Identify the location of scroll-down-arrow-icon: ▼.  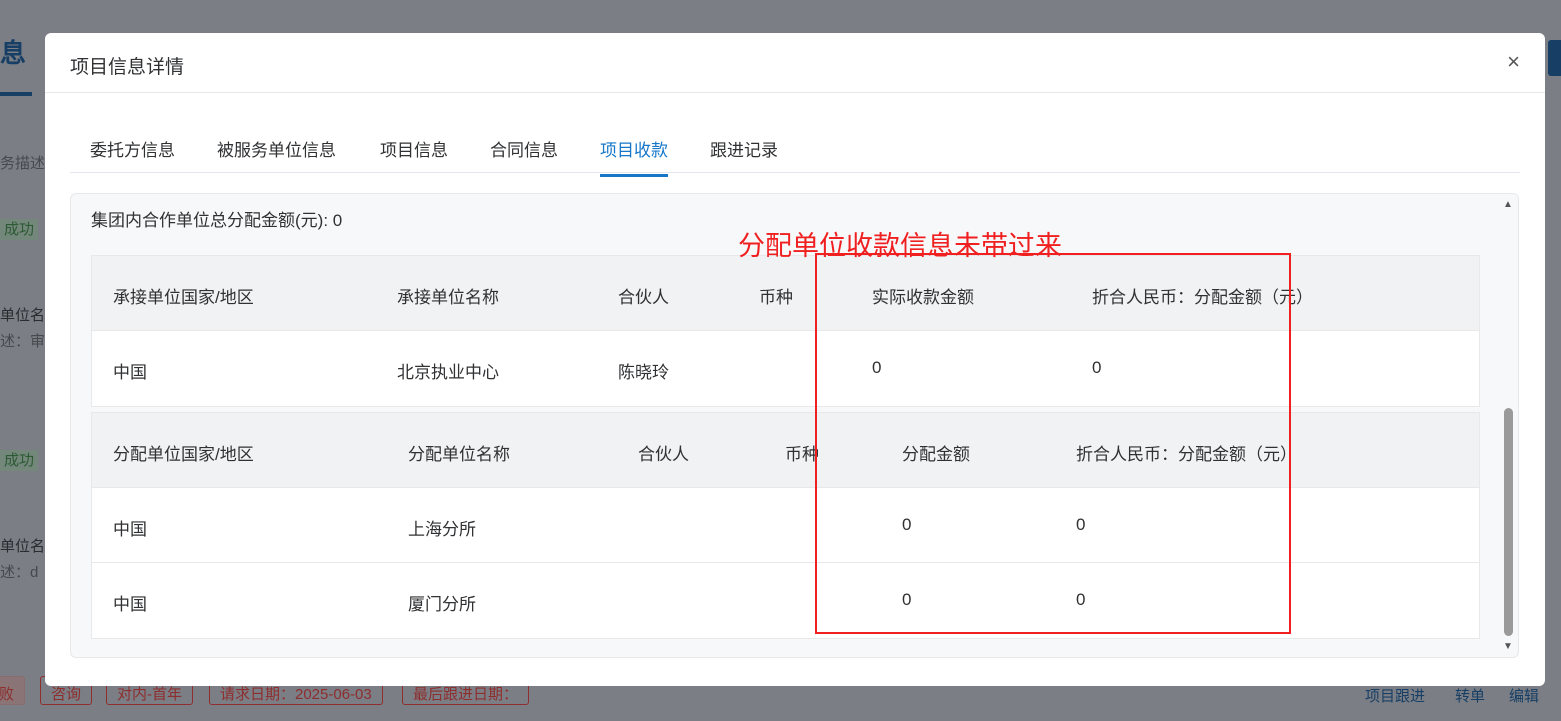
(1508, 646).